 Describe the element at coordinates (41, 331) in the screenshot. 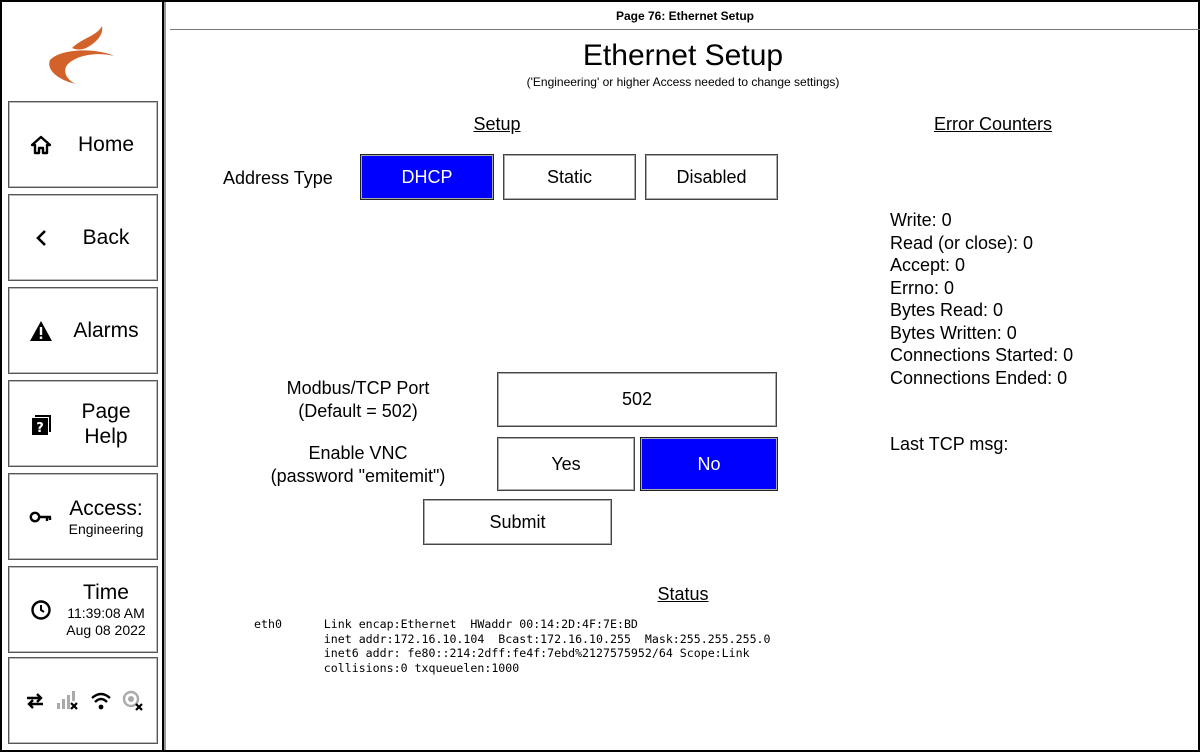

I see `warning-icon` at that location.